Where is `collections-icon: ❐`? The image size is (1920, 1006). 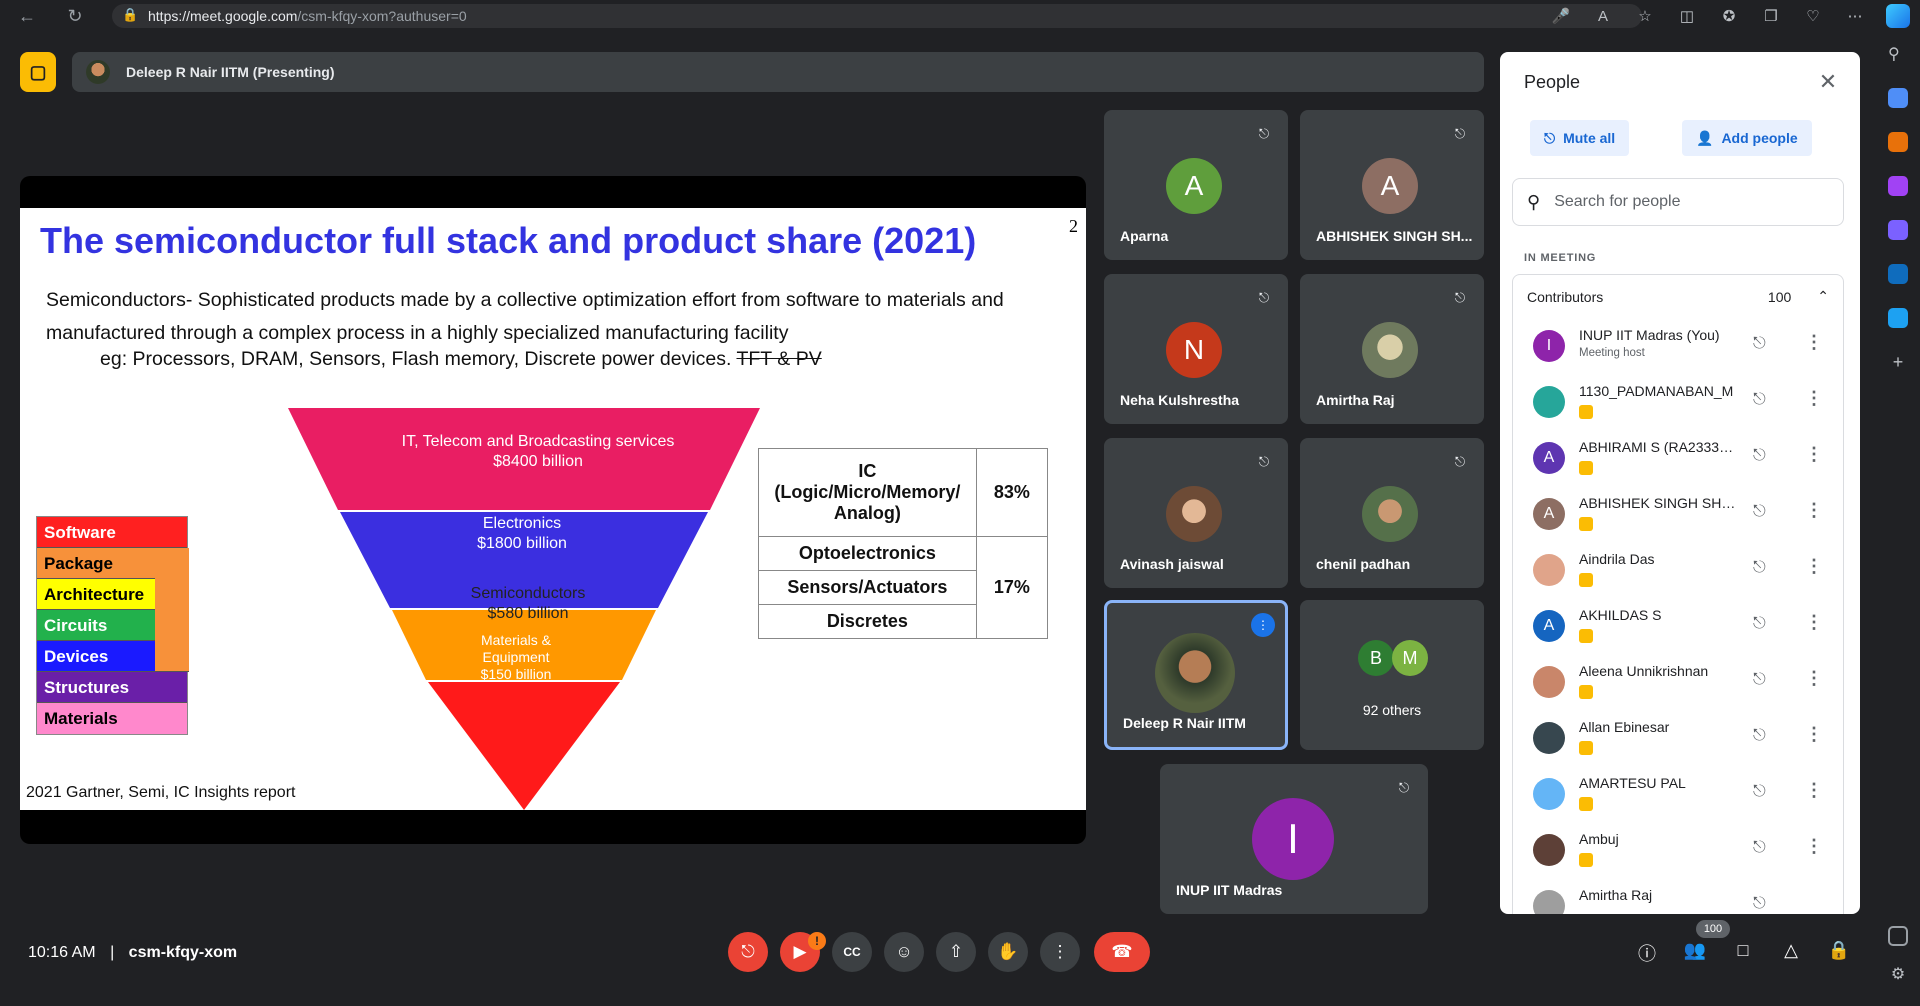 collections-icon: ❐ is located at coordinates (1771, 16).